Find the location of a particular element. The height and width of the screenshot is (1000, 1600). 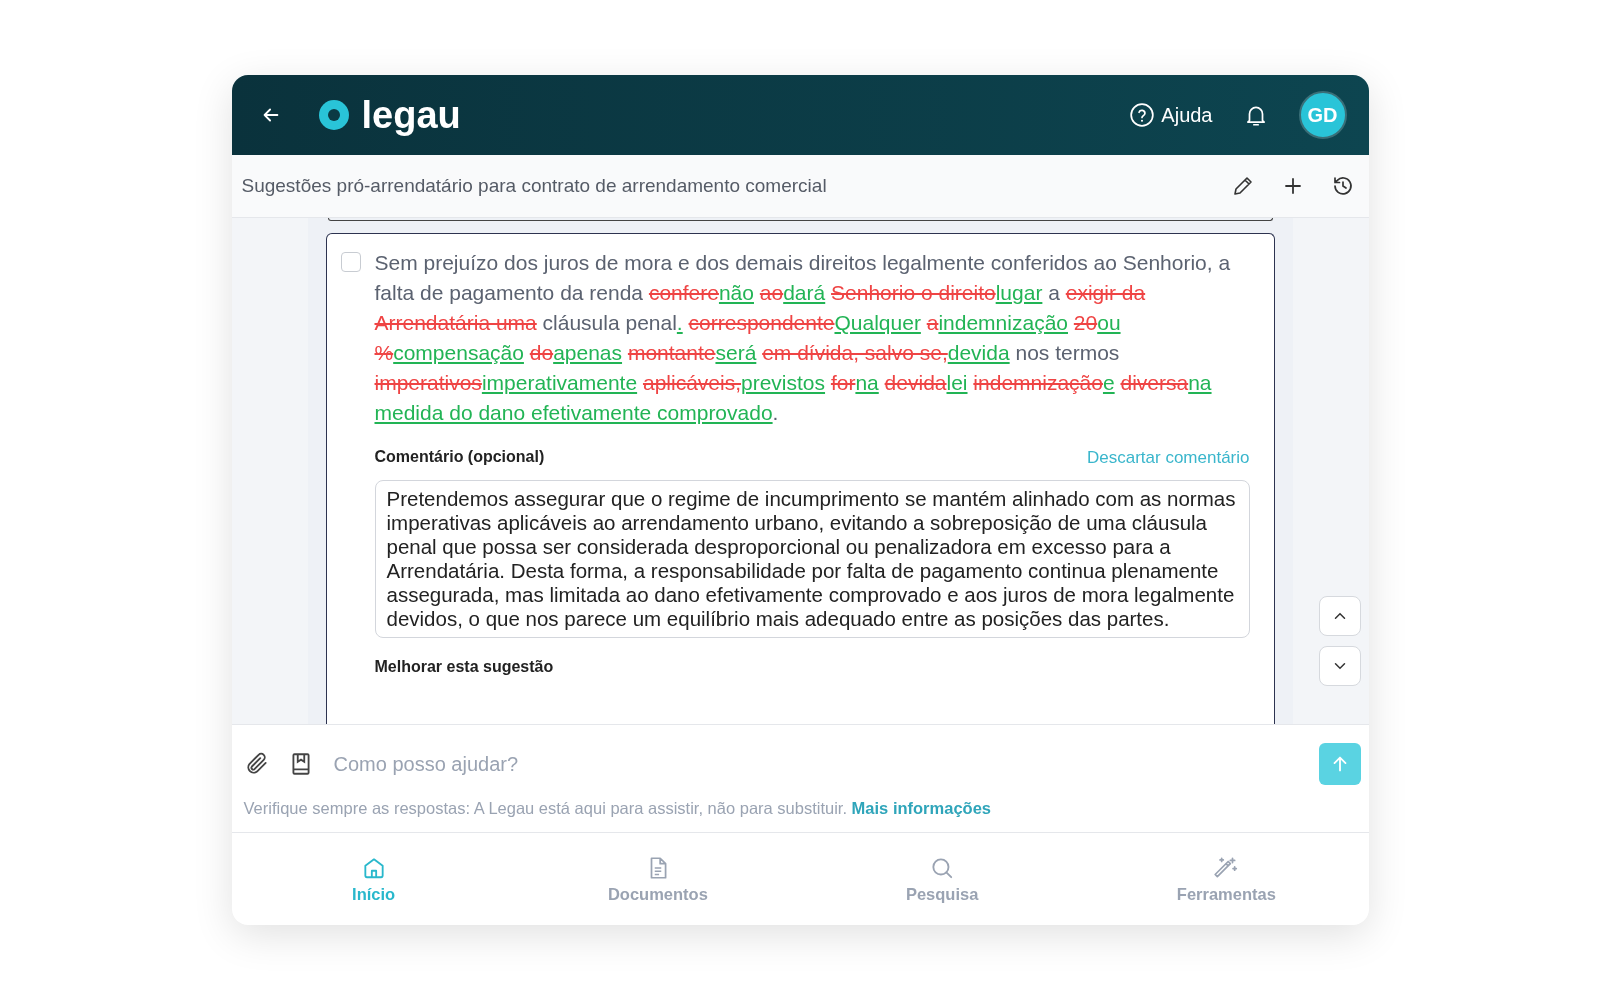

avatar: GD is located at coordinates (1322, 115).